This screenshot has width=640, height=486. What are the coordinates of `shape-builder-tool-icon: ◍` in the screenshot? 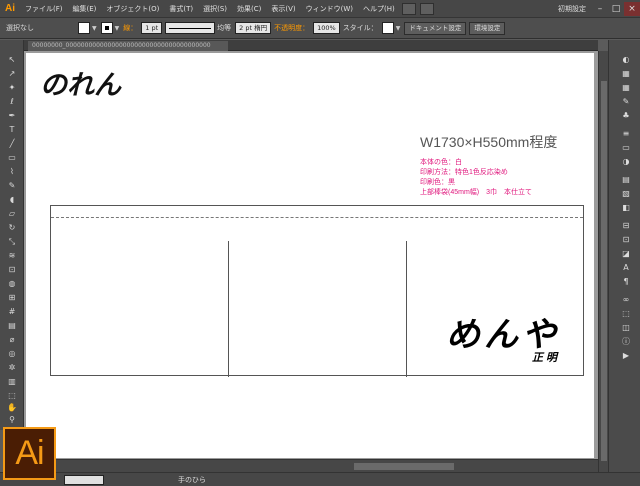 It's located at (12, 284).